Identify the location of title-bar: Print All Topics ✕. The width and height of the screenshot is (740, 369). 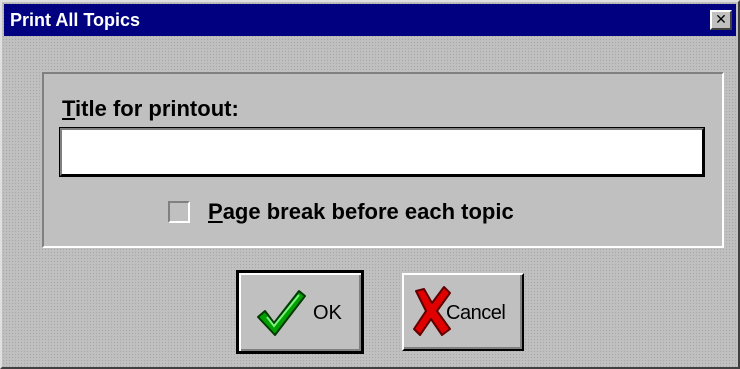
(370, 20).